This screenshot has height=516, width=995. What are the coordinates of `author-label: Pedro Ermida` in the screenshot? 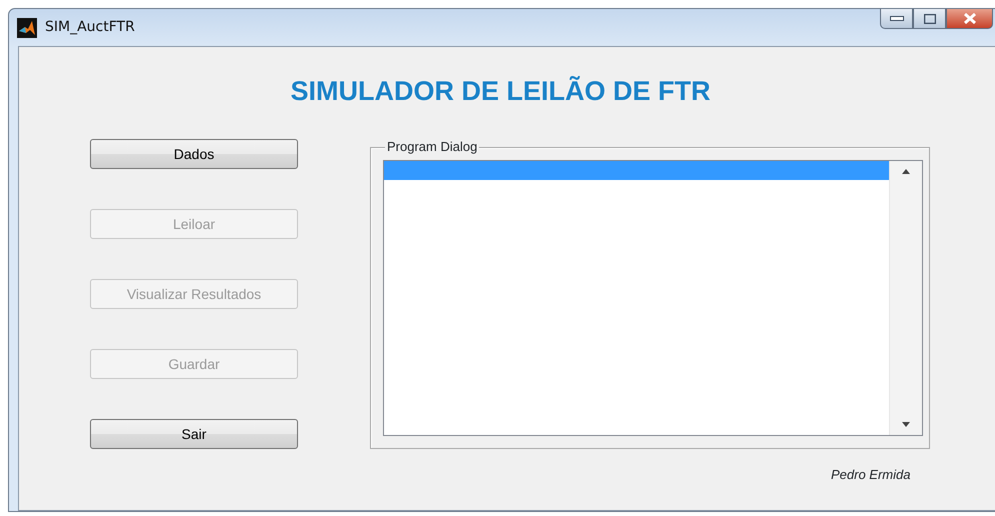 It's located at (871, 475).